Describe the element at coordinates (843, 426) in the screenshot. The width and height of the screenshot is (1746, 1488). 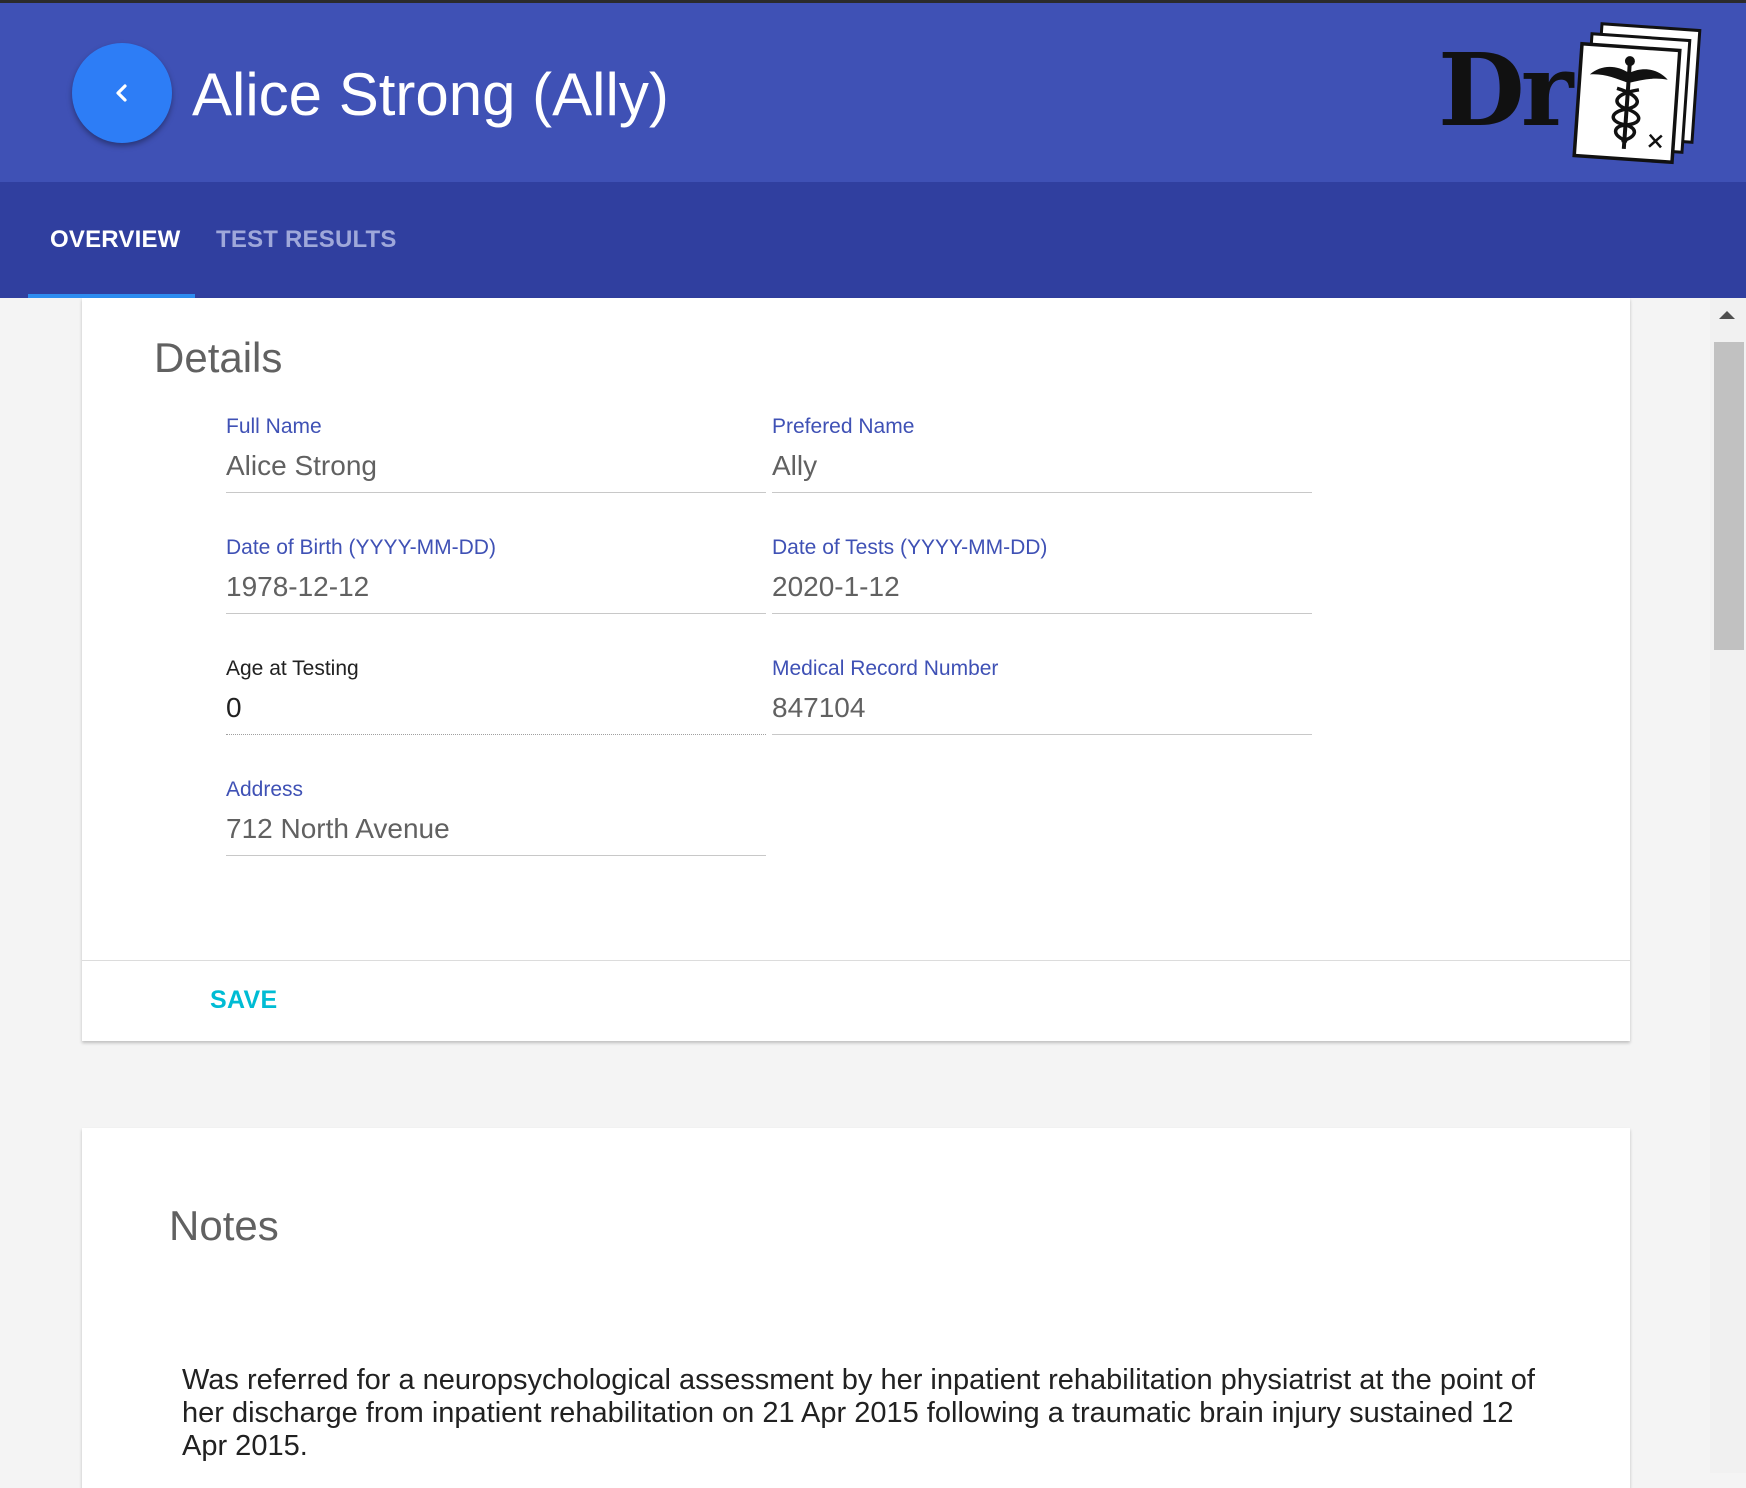
I see `field-label: Prefered Name` at that location.